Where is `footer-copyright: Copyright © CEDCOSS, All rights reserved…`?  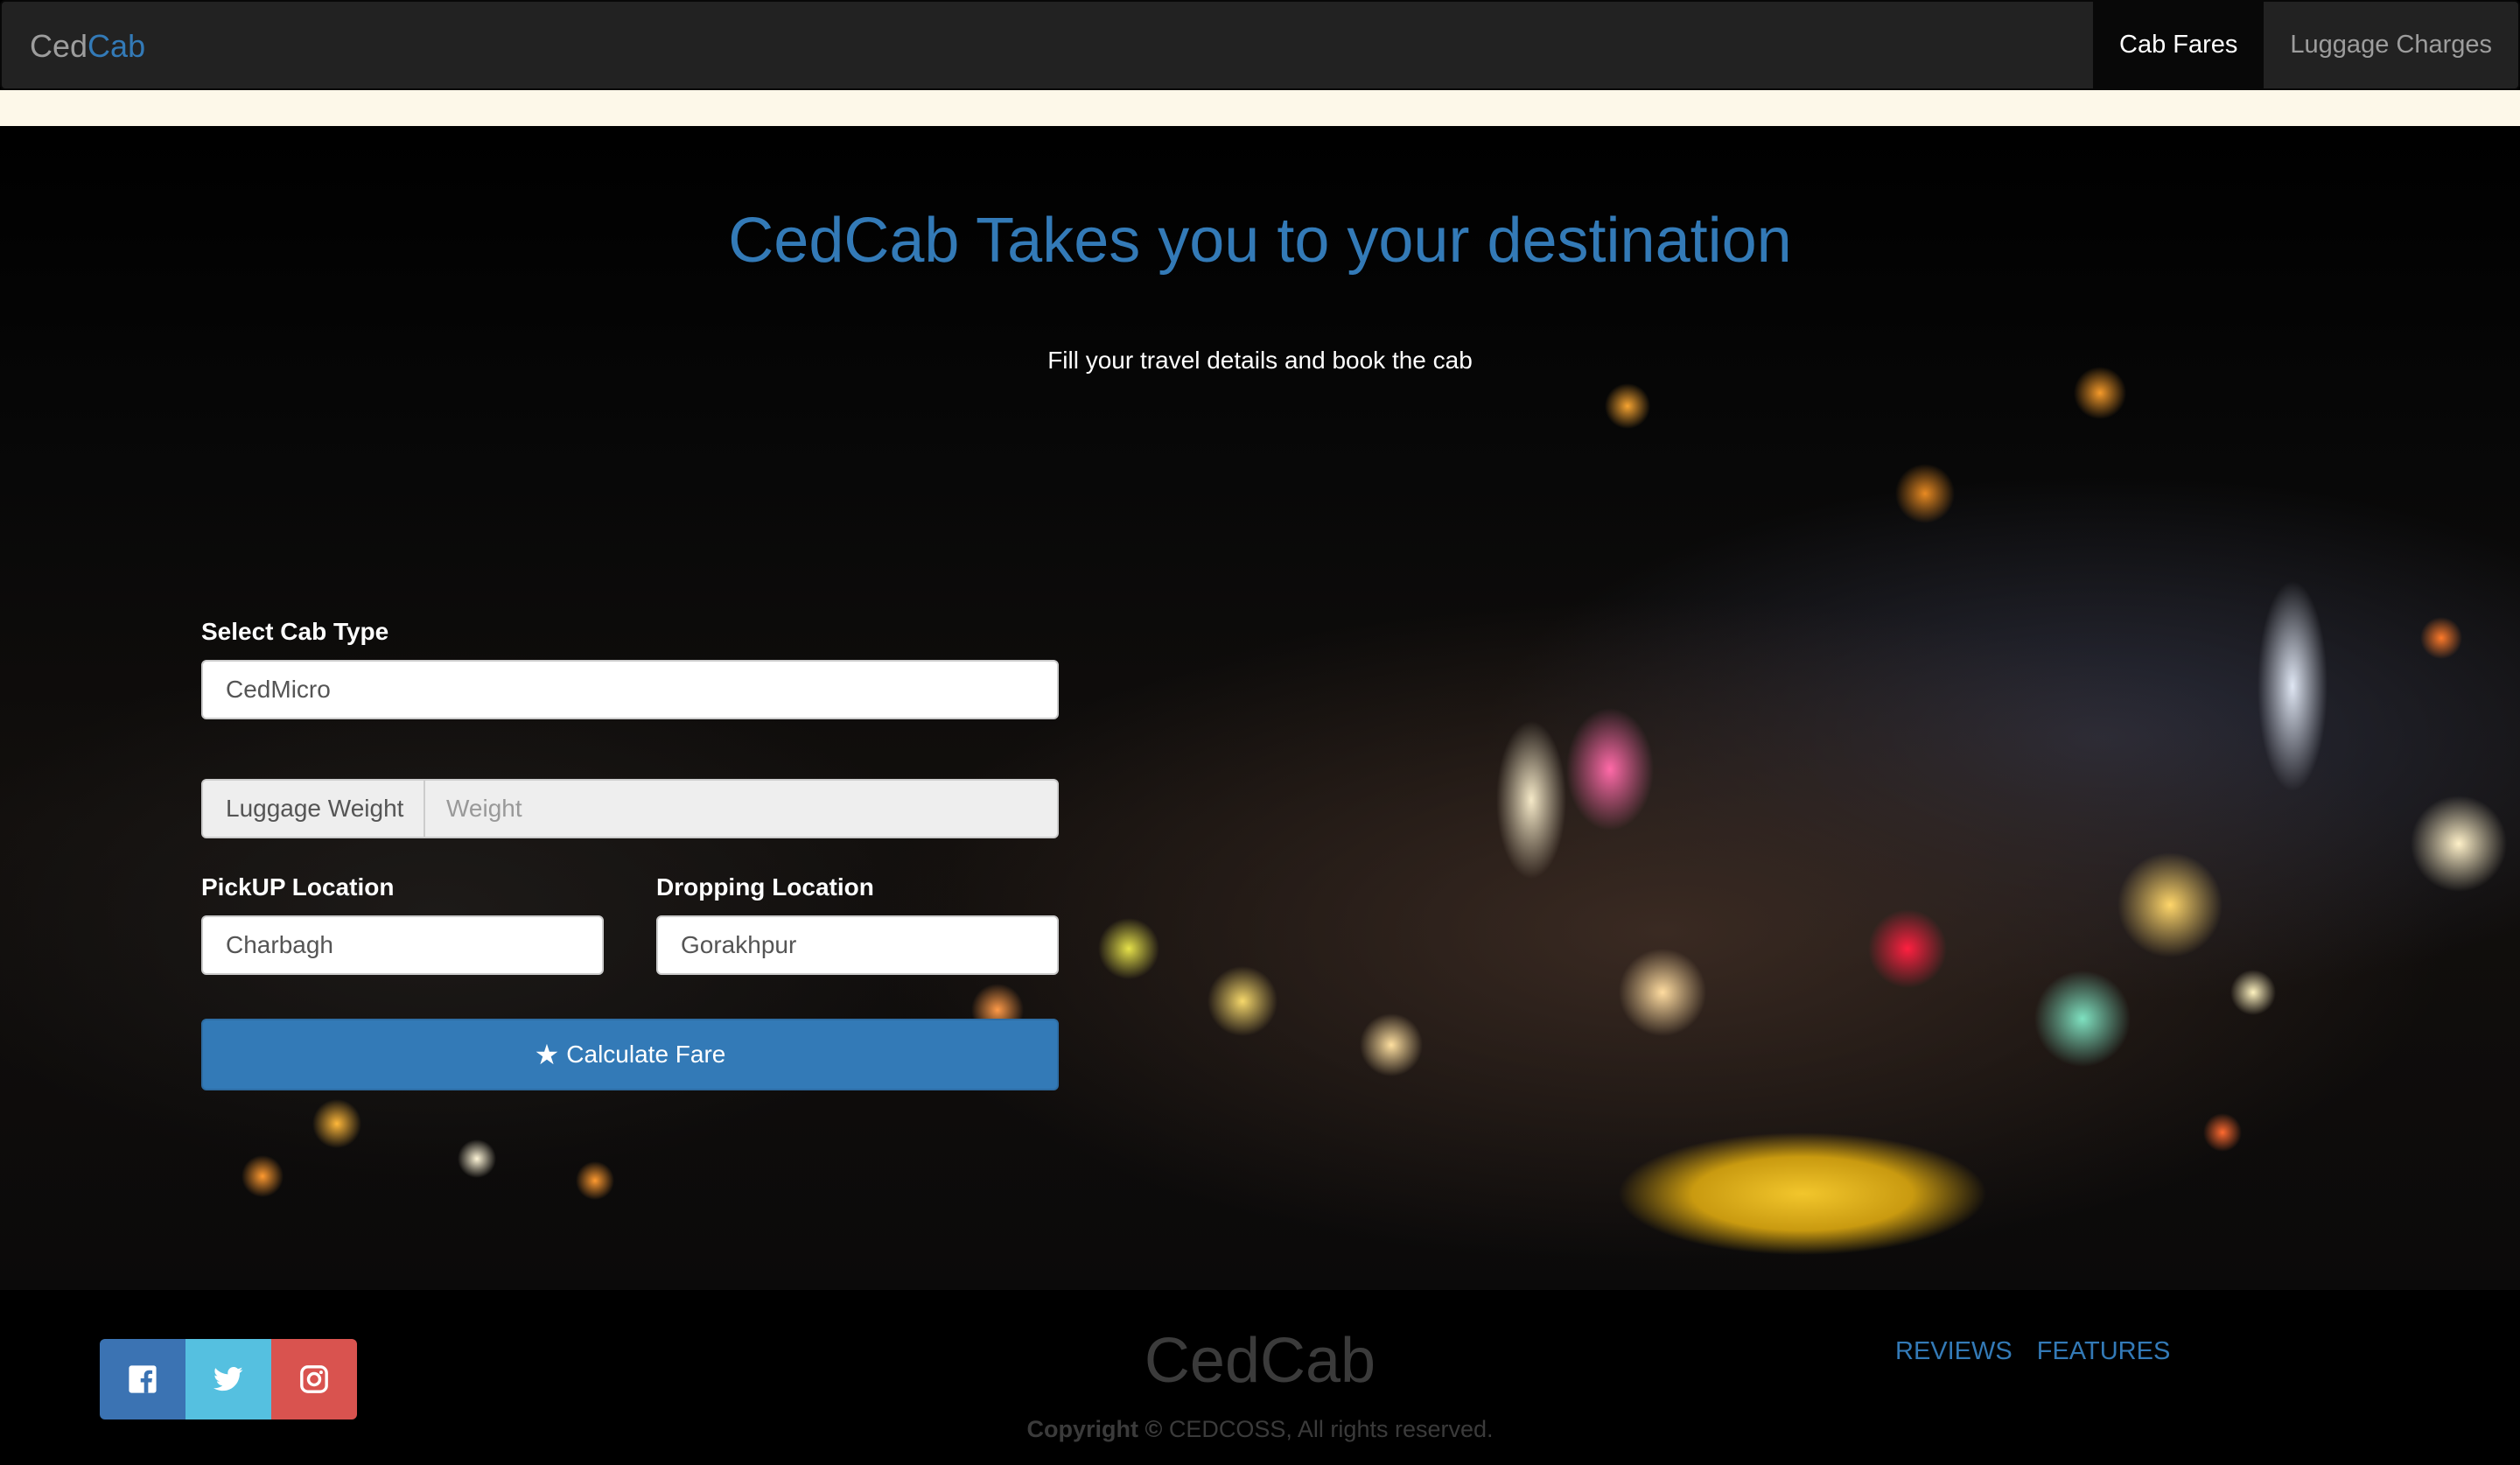
footer-copyright: Copyright © CEDCOSS, All rights reserved… is located at coordinates (1260, 1429).